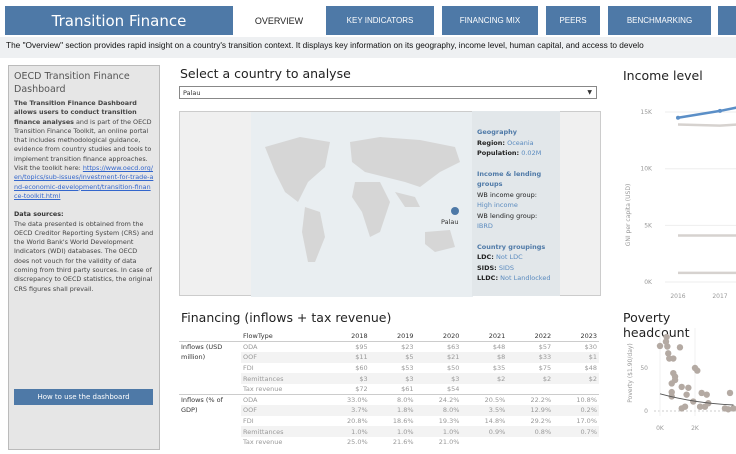 This screenshot has width=736, height=454. Describe the element at coordinates (279, 20) in the screenshot. I see `tab-overview: OVERVIEW` at that location.